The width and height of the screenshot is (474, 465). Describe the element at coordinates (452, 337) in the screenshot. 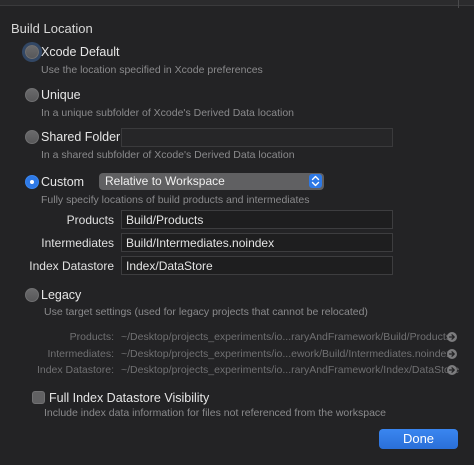

I see `reveal-products-arrow-icon` at that location.